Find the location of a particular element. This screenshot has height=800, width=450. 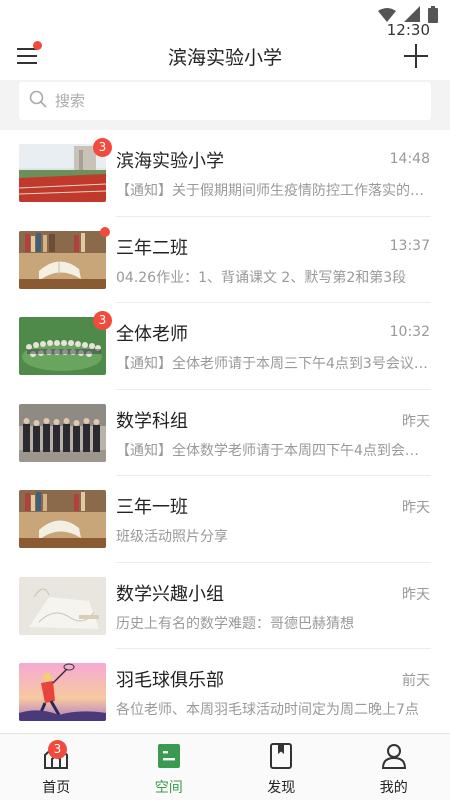

tab-label: 首页 is located at coordinates (56, 788).